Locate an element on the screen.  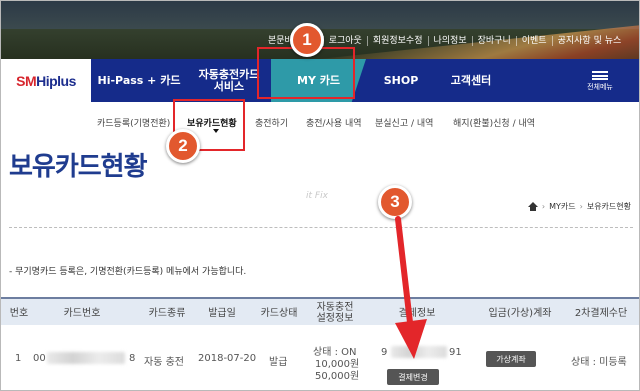
row-number: 1 is located at coordinates (18, 358).